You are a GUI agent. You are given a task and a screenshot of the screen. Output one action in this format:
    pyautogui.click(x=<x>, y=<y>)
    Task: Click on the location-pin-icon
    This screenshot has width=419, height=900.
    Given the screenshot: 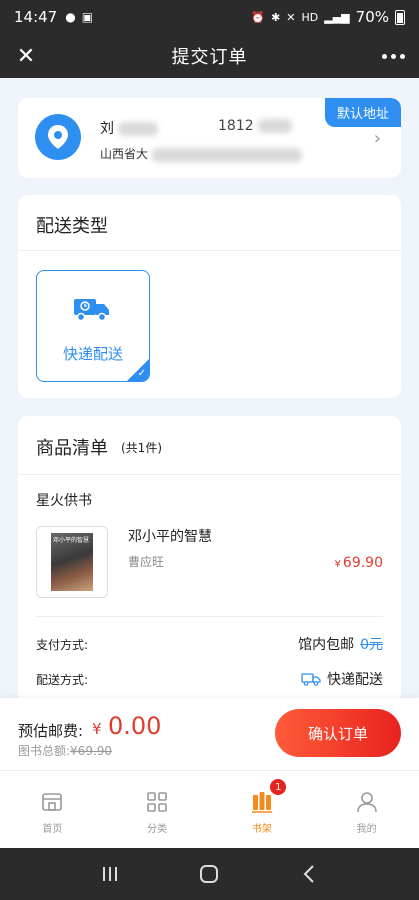 What is the action you would take?
    pyautogui.click(x=58, y=137)
    